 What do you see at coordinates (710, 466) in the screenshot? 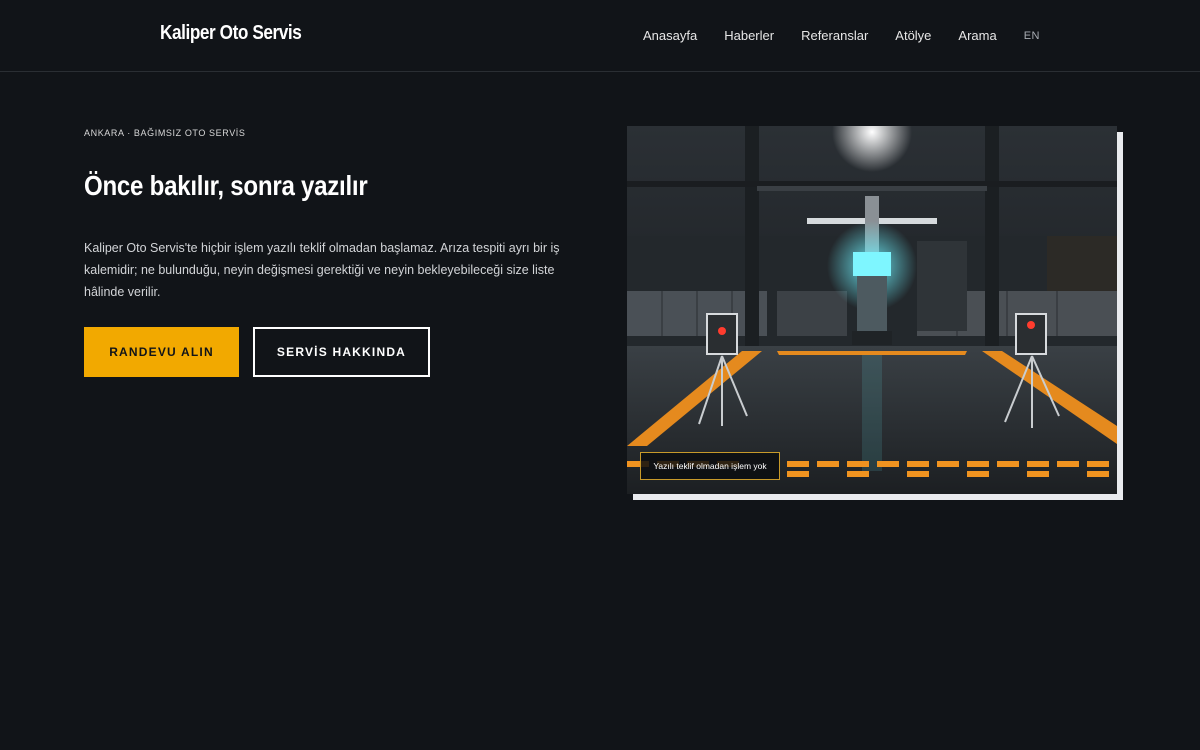
I see `image-caption: Yazılı teklif olmadan işlem yok` at bounding box center [710, 466].